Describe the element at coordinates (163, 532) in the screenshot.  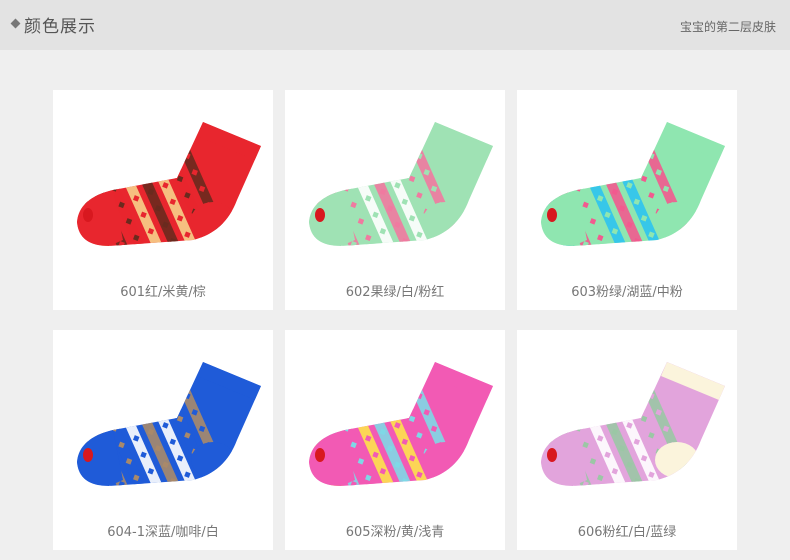
I see `product-caption: 604-1深蓝/咖啡/白` at that location.